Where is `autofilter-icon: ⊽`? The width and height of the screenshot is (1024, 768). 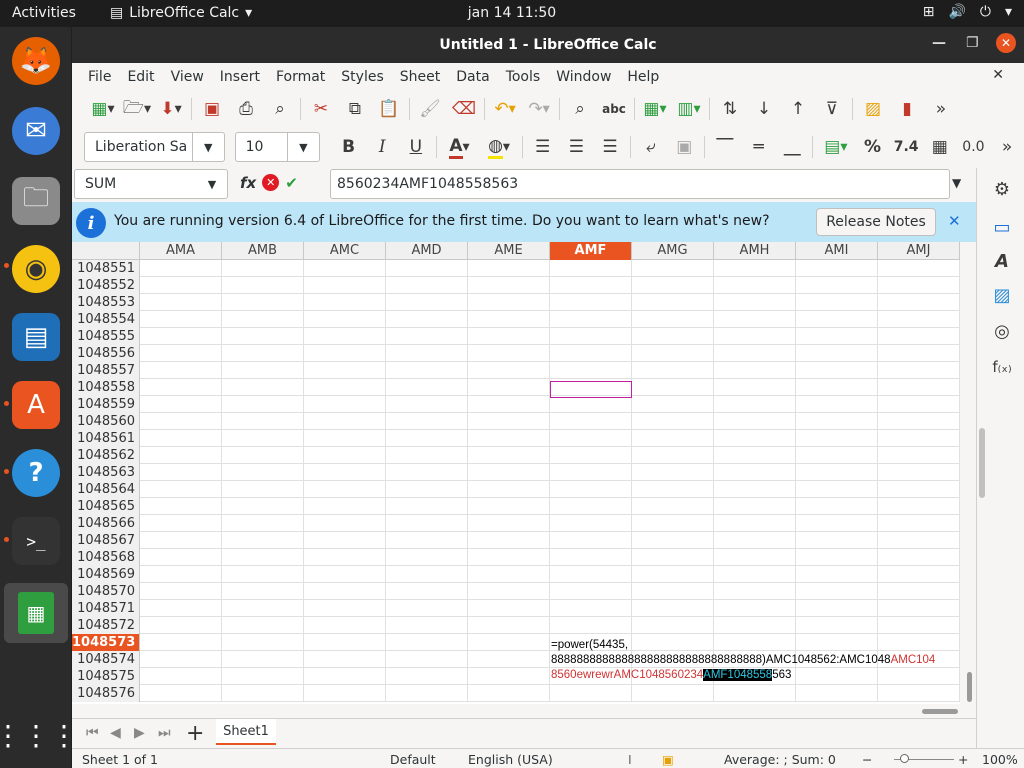
autofilter-icon: ⊽ is located at coordinates (832, 109).